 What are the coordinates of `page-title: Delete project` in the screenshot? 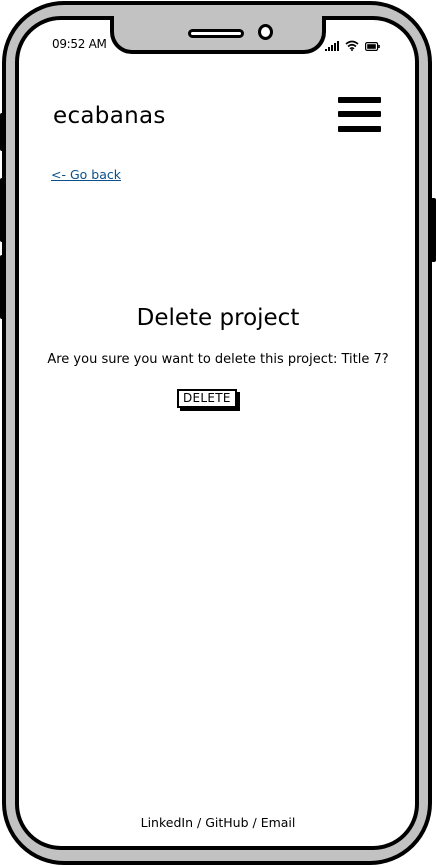 It's located at (218, 318).